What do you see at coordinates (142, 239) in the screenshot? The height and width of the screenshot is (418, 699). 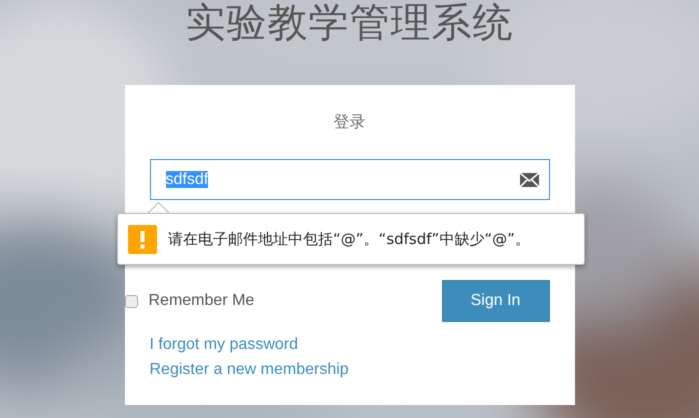 I see `warning-icon` at bounding box center [142, 239].